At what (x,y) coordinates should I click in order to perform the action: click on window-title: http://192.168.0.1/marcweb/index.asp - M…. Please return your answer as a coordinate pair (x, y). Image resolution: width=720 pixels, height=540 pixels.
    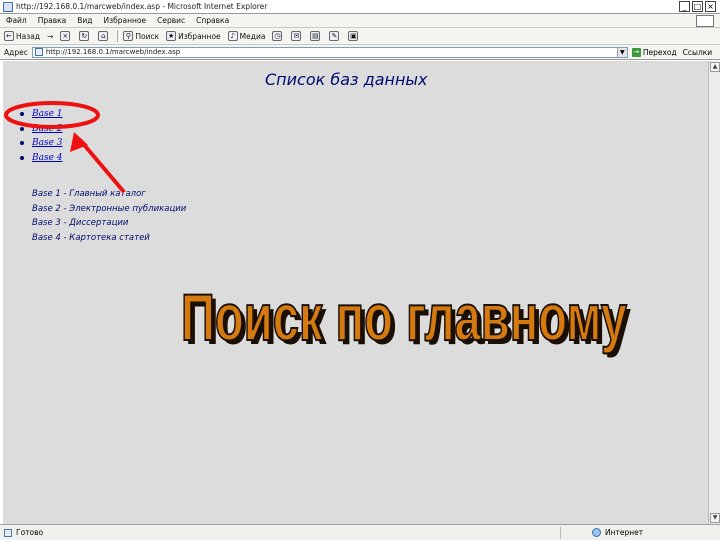
    Looking at the image, I should click on (142, 6).